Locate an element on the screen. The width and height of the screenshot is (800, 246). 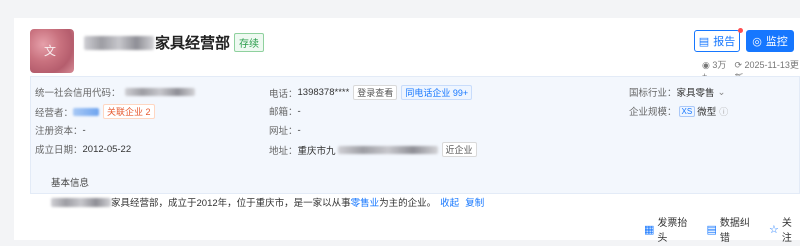
phone-label: 电话： is located at coordinates (283, 94).